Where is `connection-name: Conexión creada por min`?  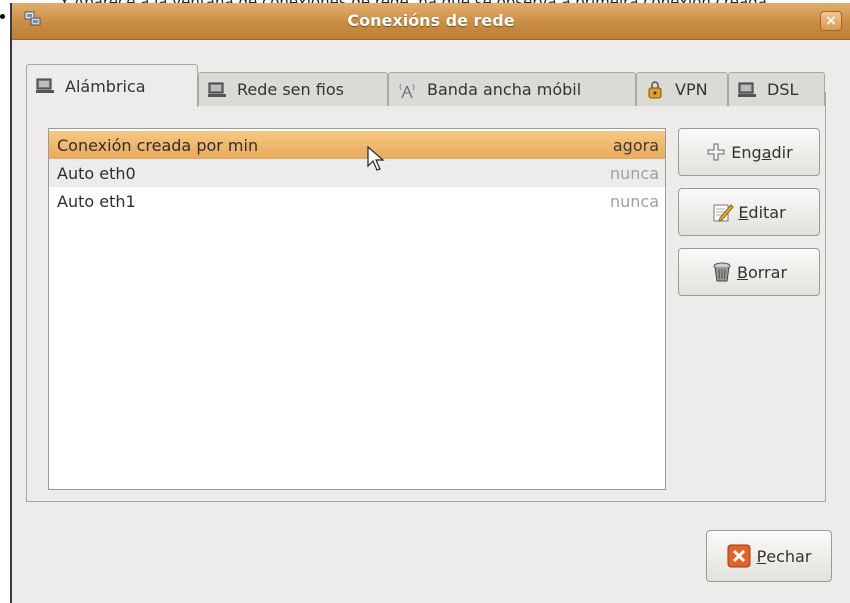
connection-name: Conexión creada por min is located at coordinates (158, 145).